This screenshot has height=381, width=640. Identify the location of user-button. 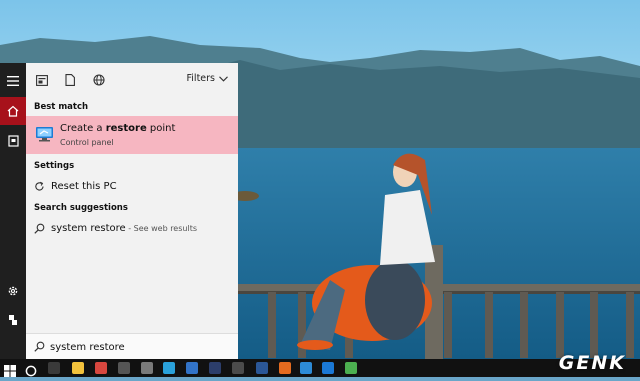
(13, 320).